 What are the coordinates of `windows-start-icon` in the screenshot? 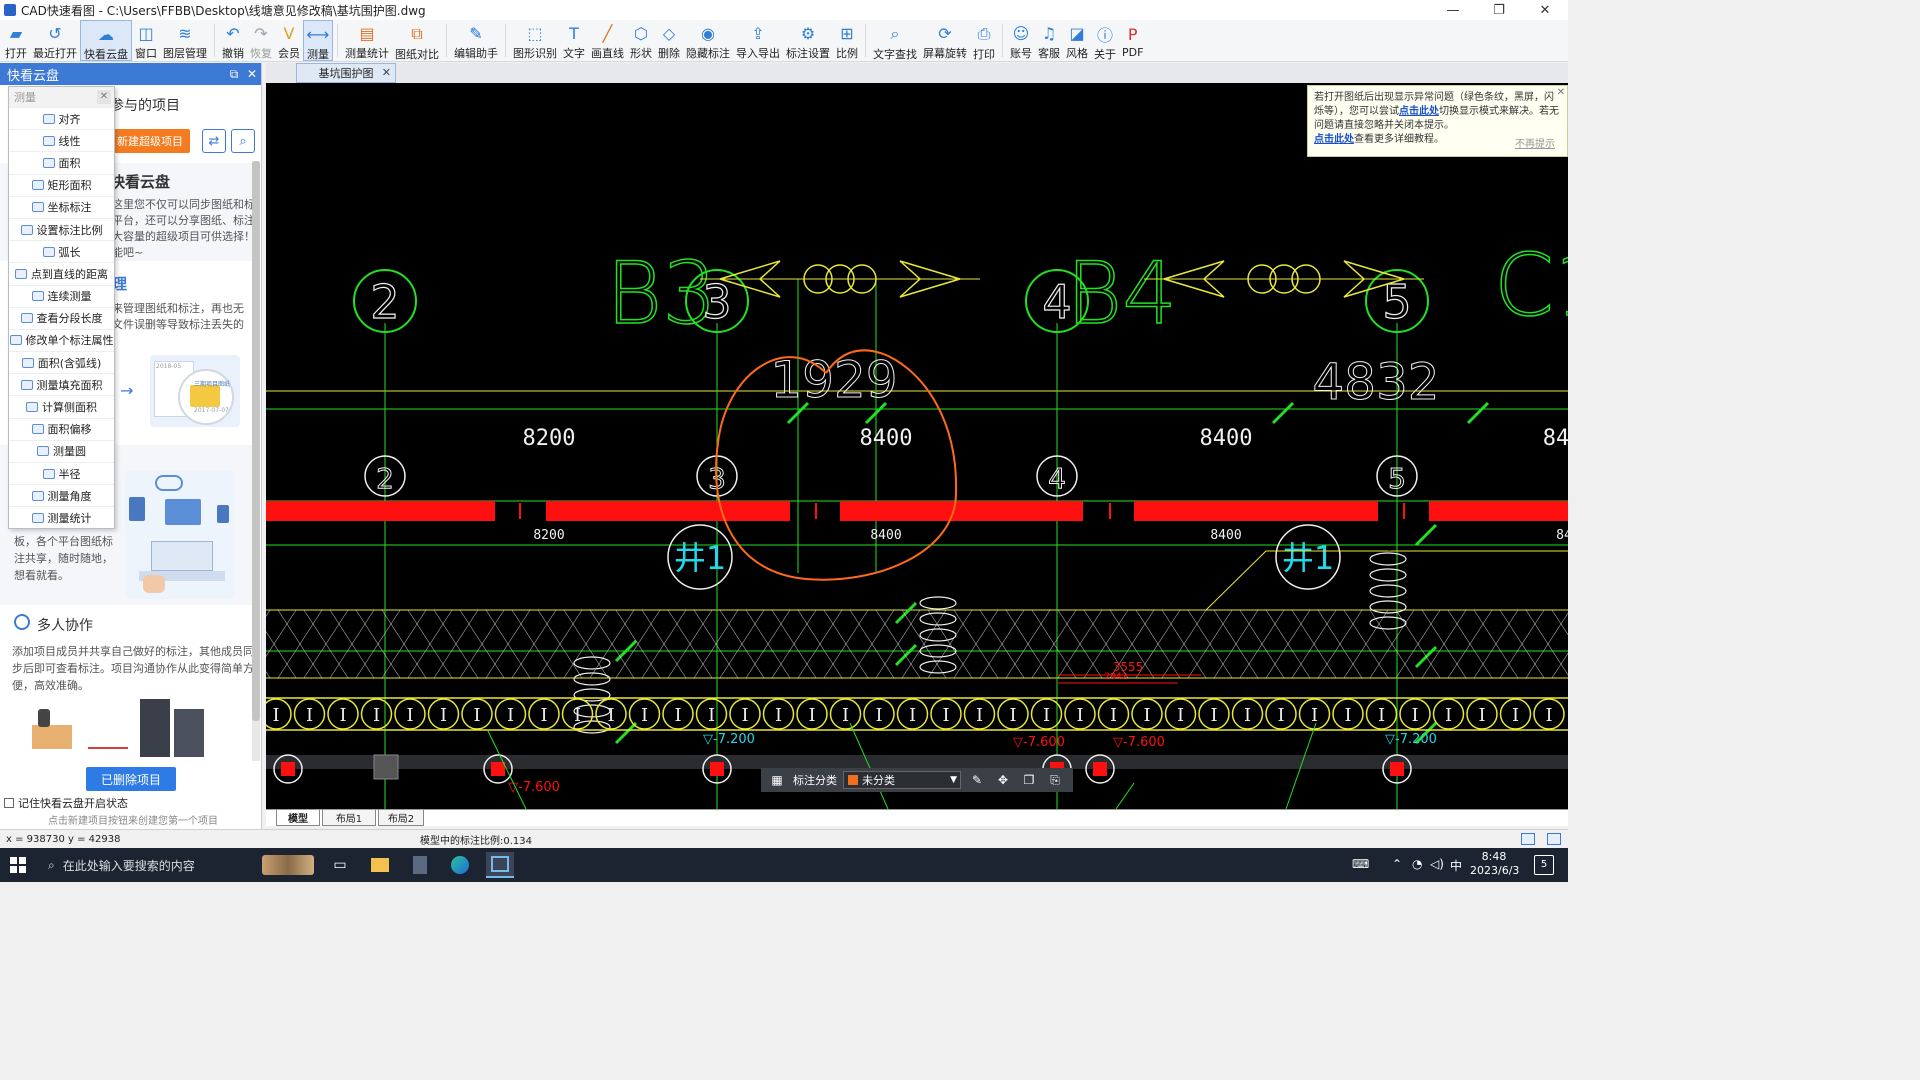 It's located at (18, 865).